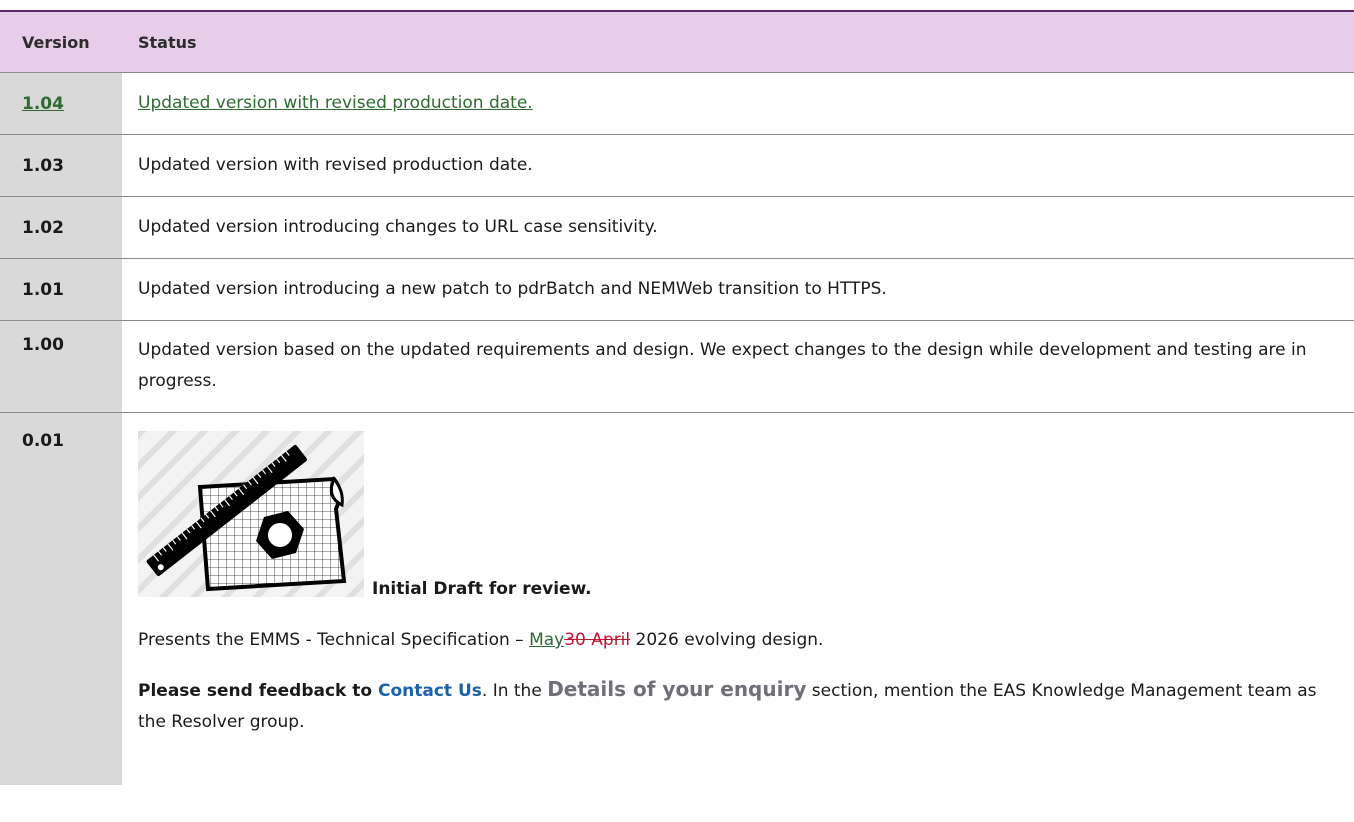 Image resolution: width=1354 pixels, height=822 pixels. I want to click on version-cell: 0.01, so click(61, 599).